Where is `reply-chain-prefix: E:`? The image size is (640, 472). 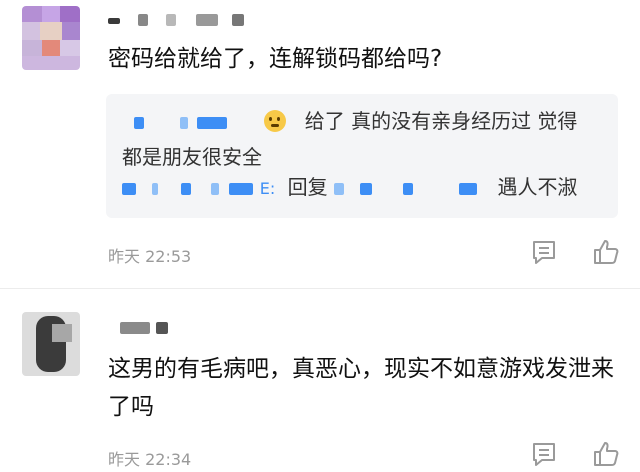 reply-chain-prefix: E: is located at coordinates (267, 188).